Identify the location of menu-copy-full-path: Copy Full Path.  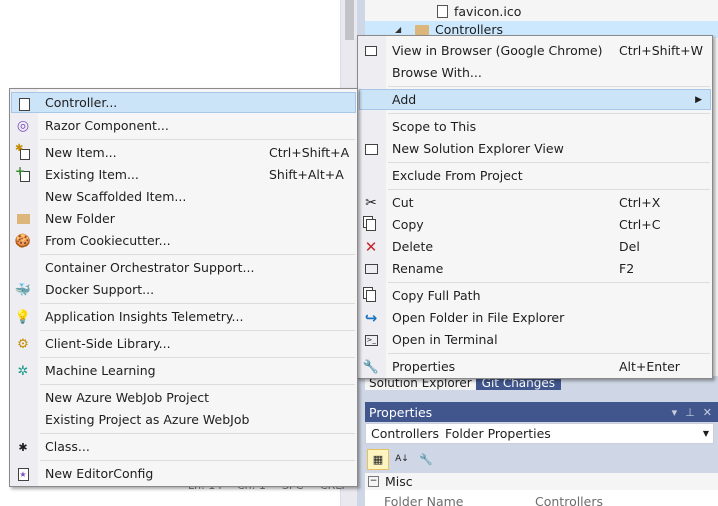
(535, 295).